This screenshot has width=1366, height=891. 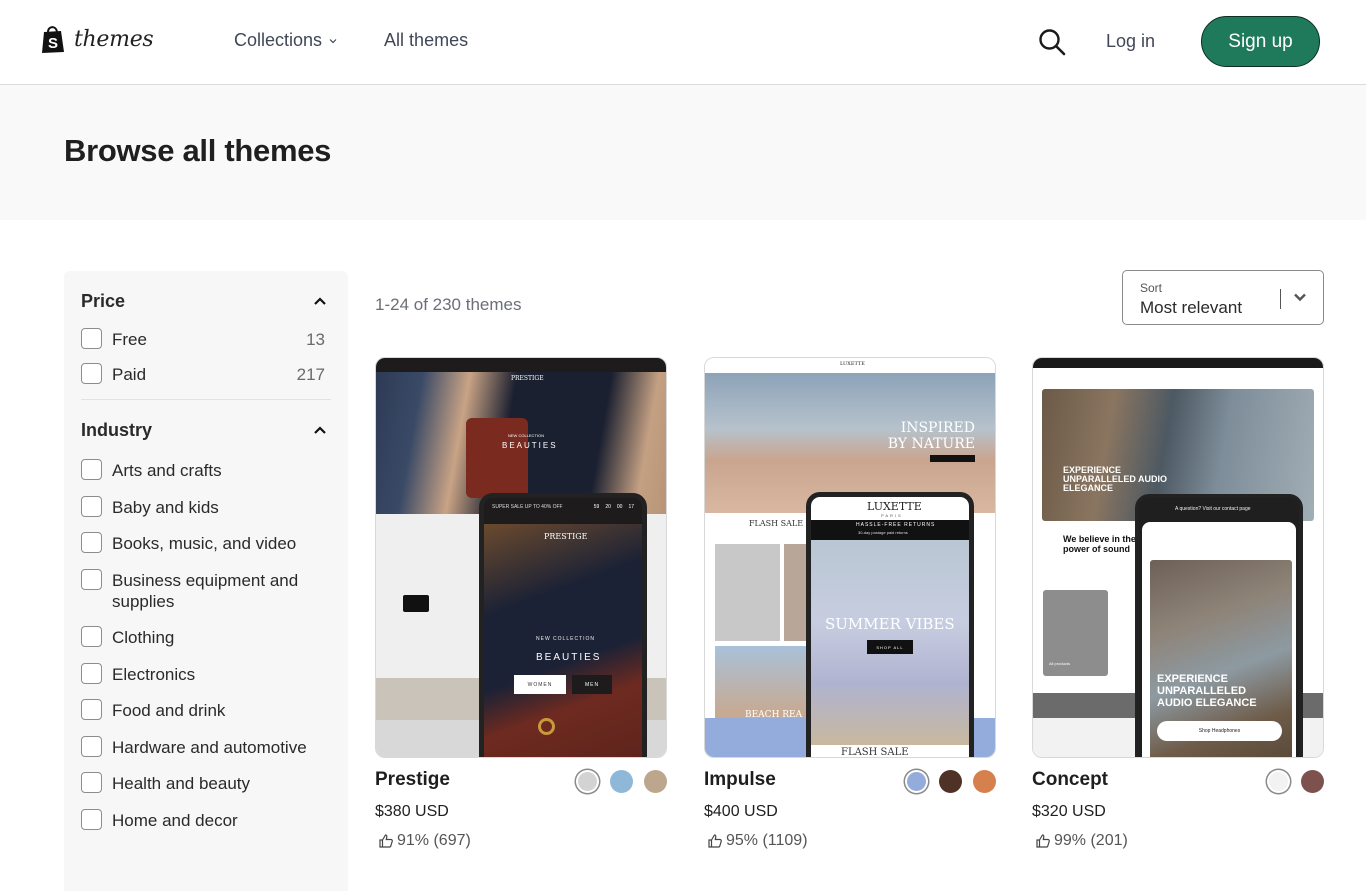 I want to click on results-count: 1-24 of 230 themes, so click(x=448, y=304).